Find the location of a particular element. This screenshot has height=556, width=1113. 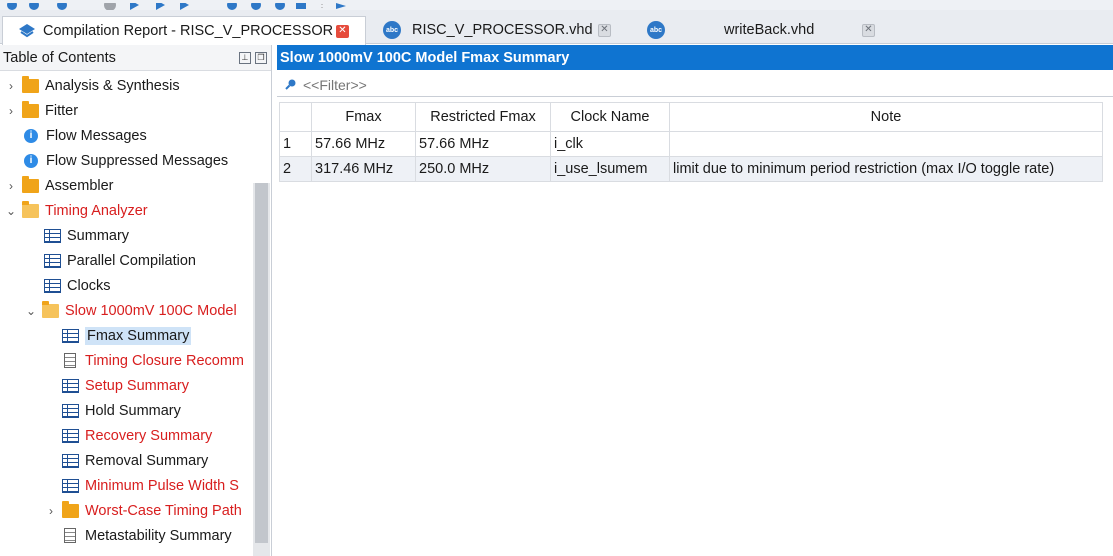

toc-item-flow-messages: i Flow Messages is located at coordinates (84, 135).